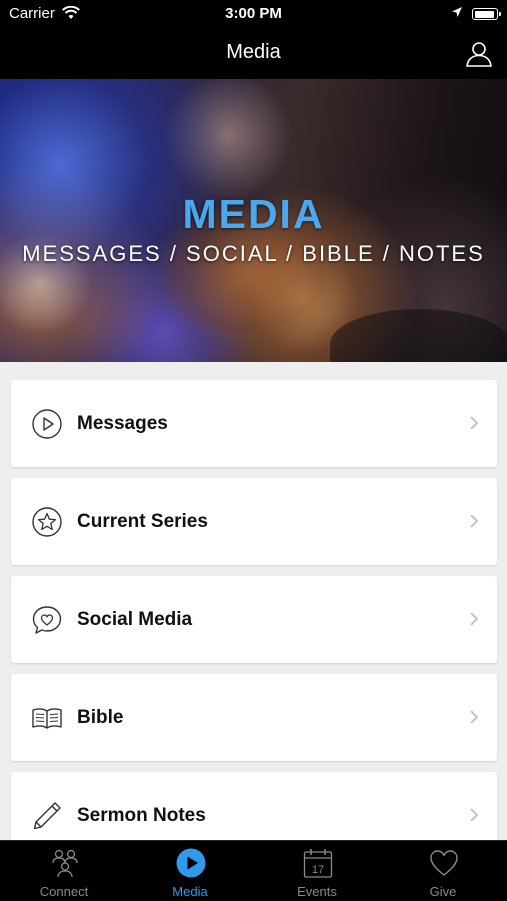 The width and height of the screenshot is (507, 901). What do you see at coordinates (418, 335) in the screenshot?
I see `hero-image-shadow` at bounding box center [418, 335].